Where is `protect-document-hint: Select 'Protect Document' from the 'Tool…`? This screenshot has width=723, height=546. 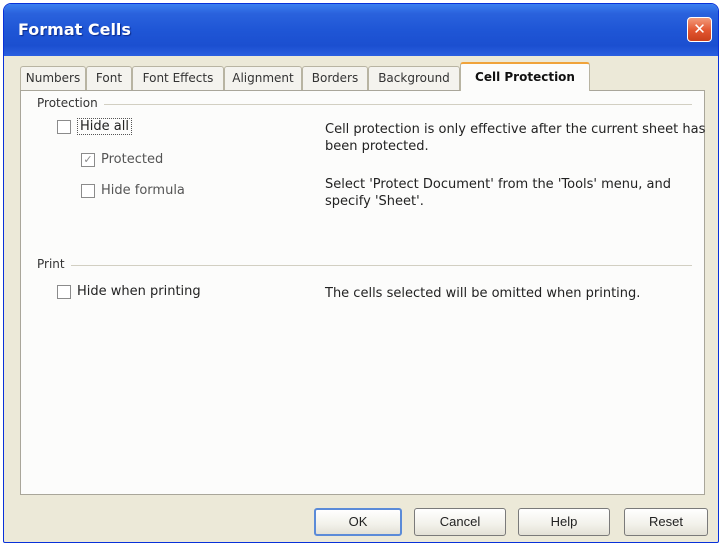
protect-document-hint: Select 'Protect Document' from the 'Tool… is located at coordinates (498, 193).